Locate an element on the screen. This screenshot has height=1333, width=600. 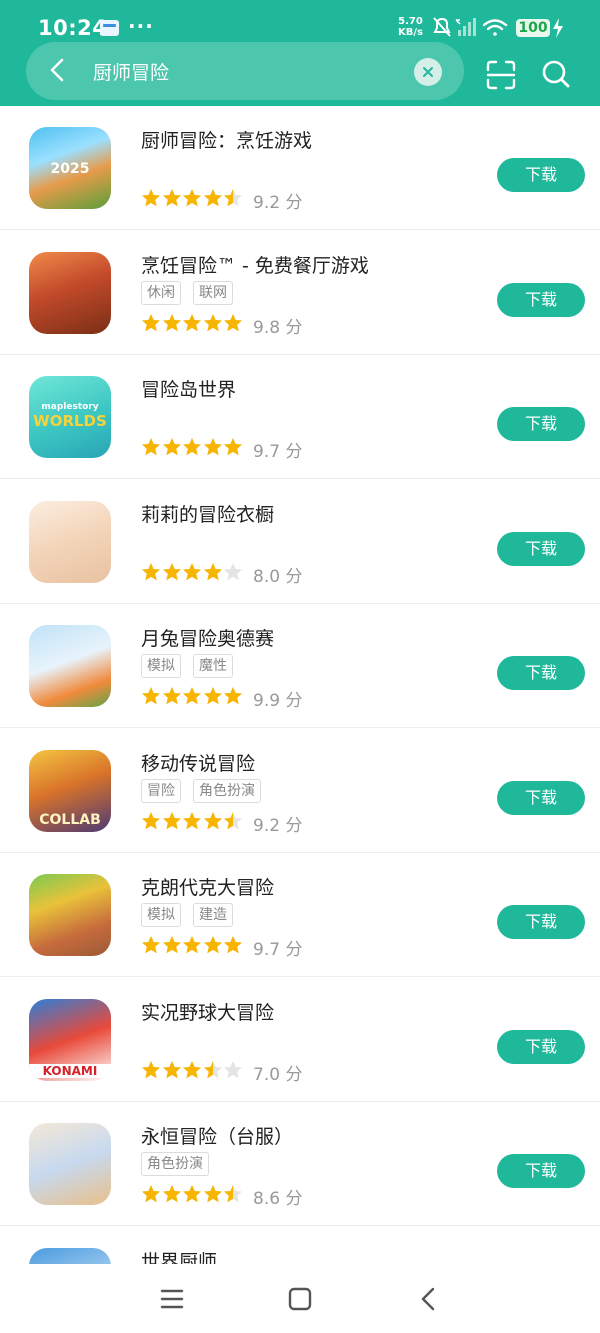
app-tag: 魔性 is located at coordinates (213, 666).